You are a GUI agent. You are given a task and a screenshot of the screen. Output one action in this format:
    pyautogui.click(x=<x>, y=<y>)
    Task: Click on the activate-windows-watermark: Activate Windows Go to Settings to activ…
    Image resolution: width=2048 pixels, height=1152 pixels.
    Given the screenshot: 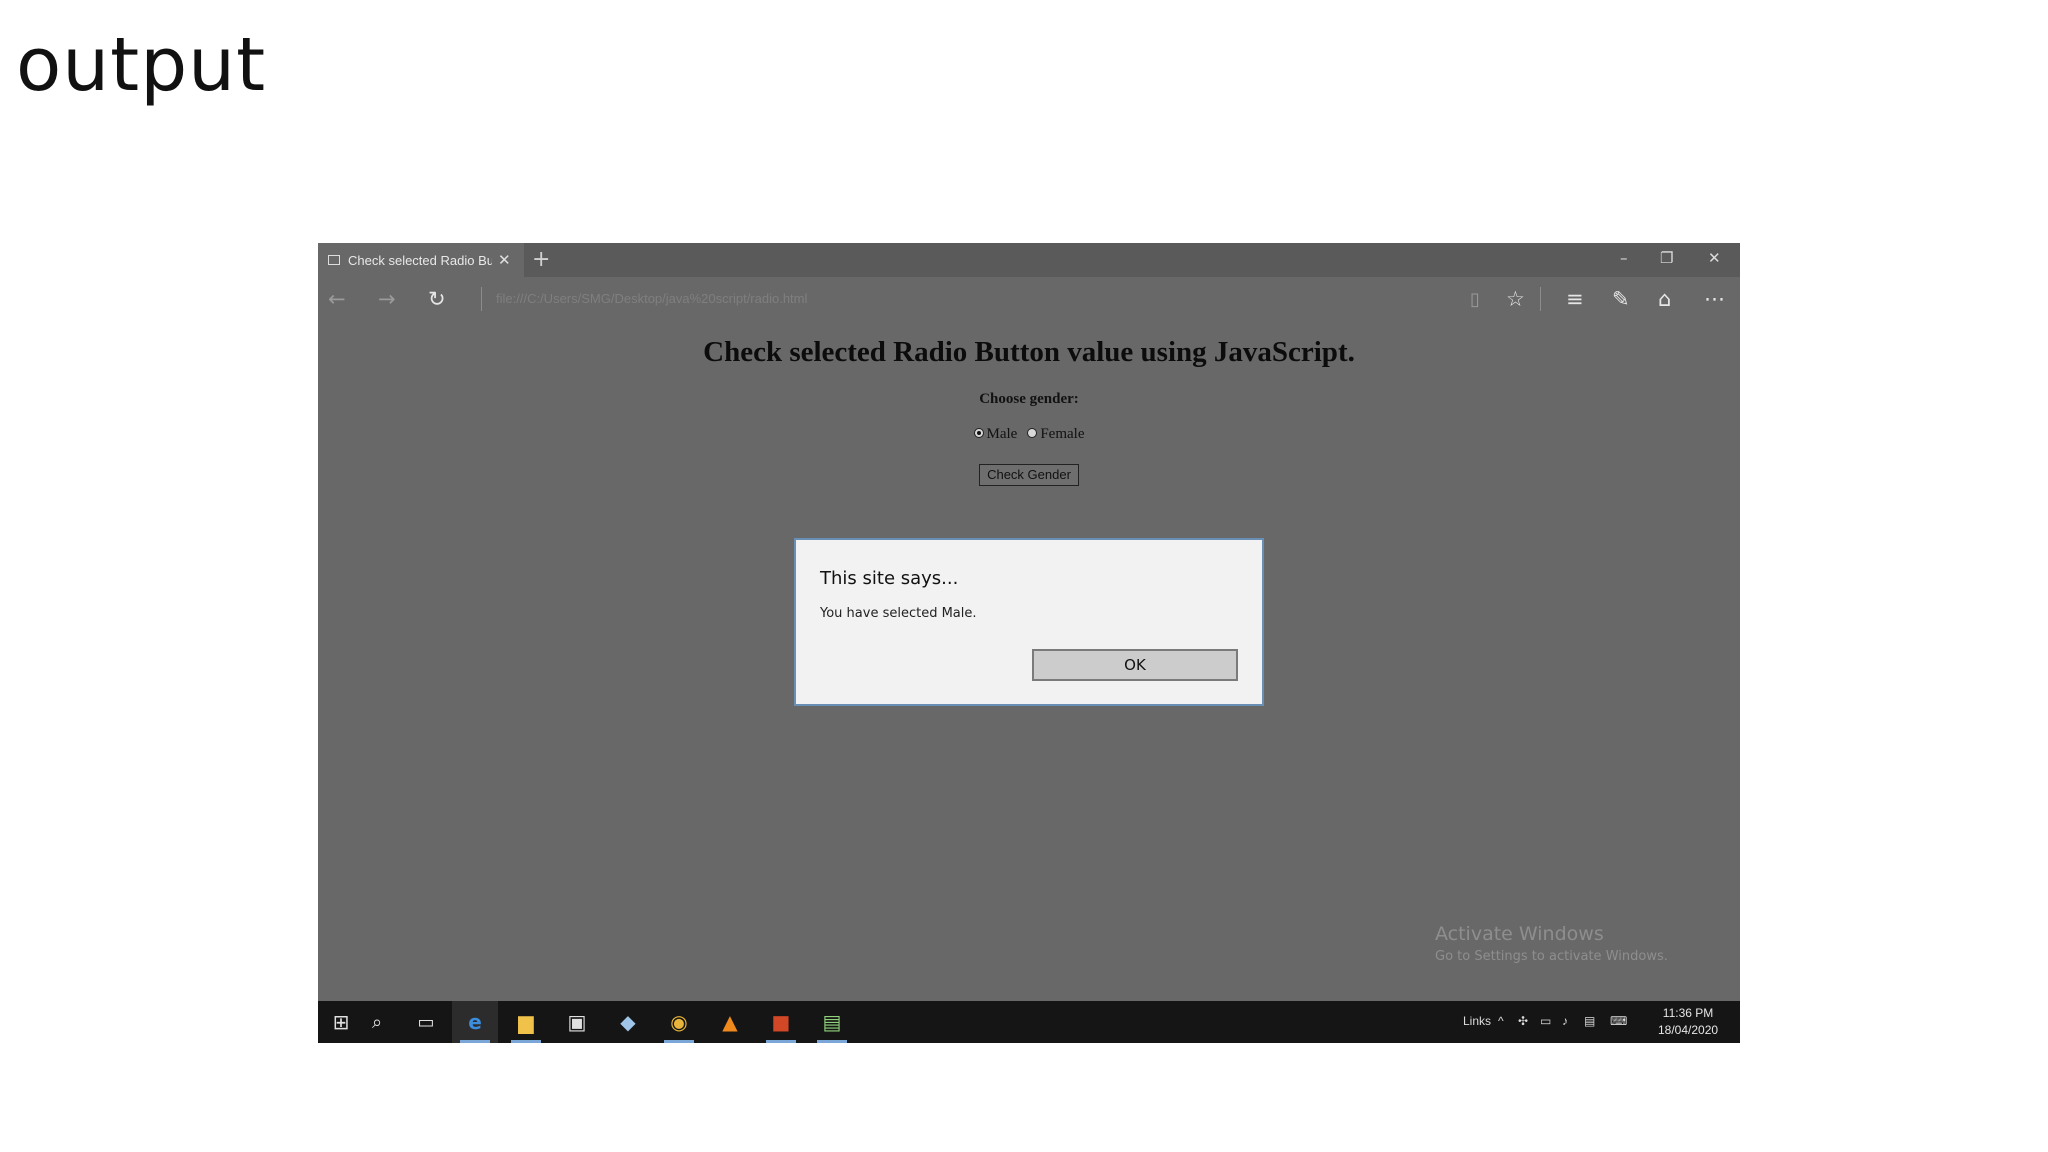 What is the action you would take?
    pyautogui.click(x=1551, y=943)
    